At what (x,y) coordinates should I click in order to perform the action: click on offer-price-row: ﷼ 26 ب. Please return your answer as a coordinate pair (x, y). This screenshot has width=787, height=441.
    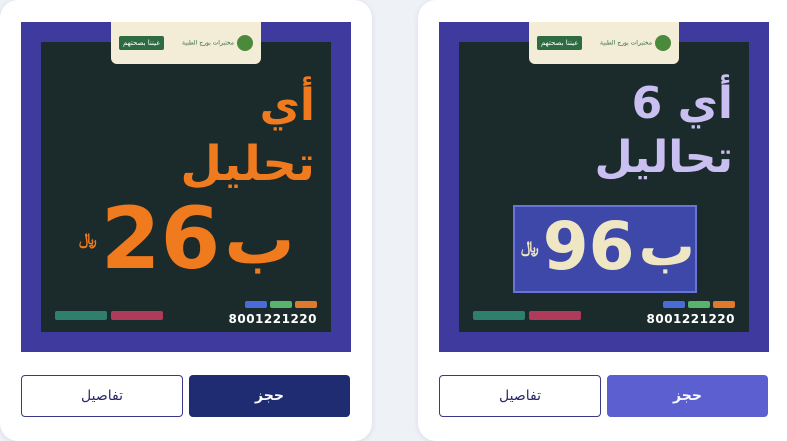
    Looking at the image, I should click on (187, 239).